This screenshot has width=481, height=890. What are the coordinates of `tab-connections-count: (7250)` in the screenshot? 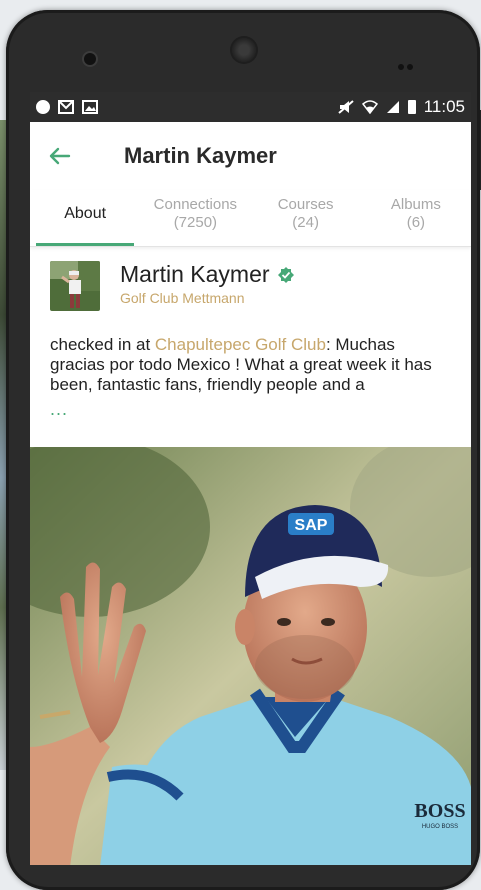 It's located at (195, 222).